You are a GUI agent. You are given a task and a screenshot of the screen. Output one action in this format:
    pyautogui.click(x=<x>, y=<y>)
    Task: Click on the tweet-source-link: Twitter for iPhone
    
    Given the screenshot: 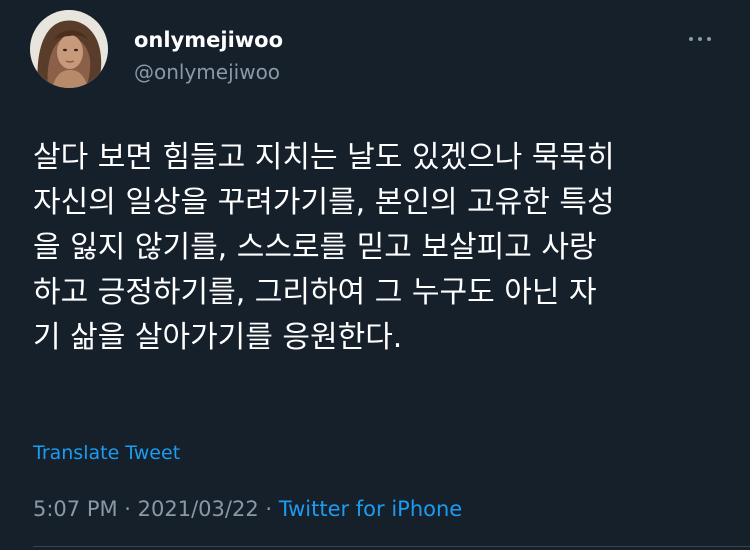 What is the action you would take?
    pyautogui.click(x=371, y=509)
    